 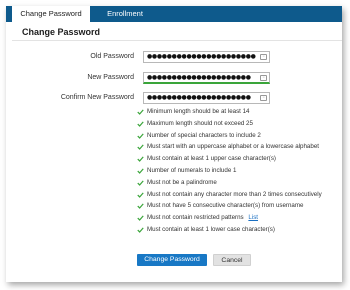 What do you see at coordinates (97, 97) in the screenshot?
I see `confirm-password-label: Confirm New Password` at bounding box center [97, 97].